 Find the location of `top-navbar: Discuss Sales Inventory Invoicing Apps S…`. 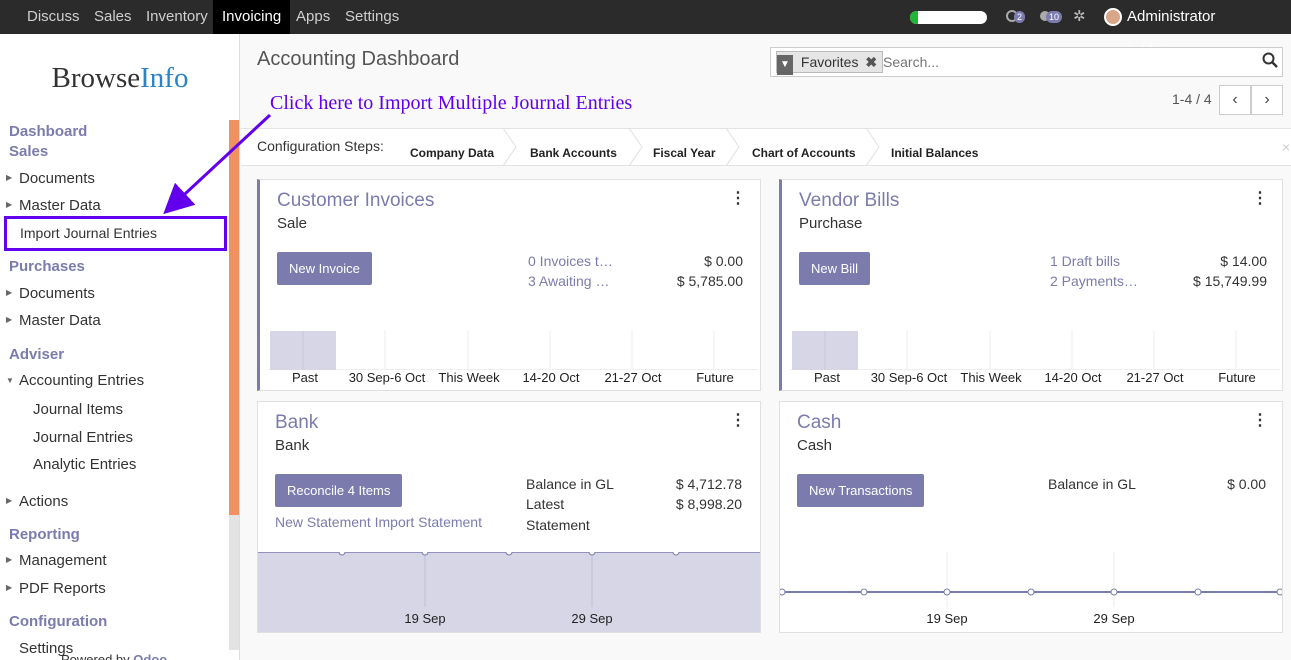

top-navbar: Discuss Sales Inventory Invoicing Apps S… is located at coordinates (645, 29).